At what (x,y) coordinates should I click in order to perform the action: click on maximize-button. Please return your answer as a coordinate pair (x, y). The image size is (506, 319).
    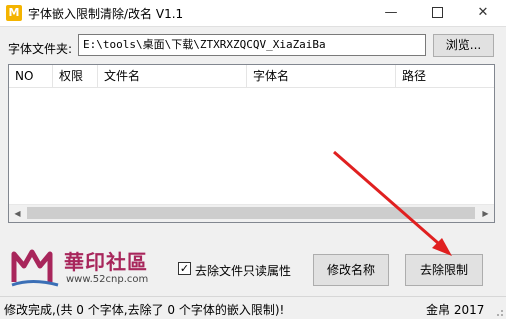
    Looking at the image, I should click on (437, 13).